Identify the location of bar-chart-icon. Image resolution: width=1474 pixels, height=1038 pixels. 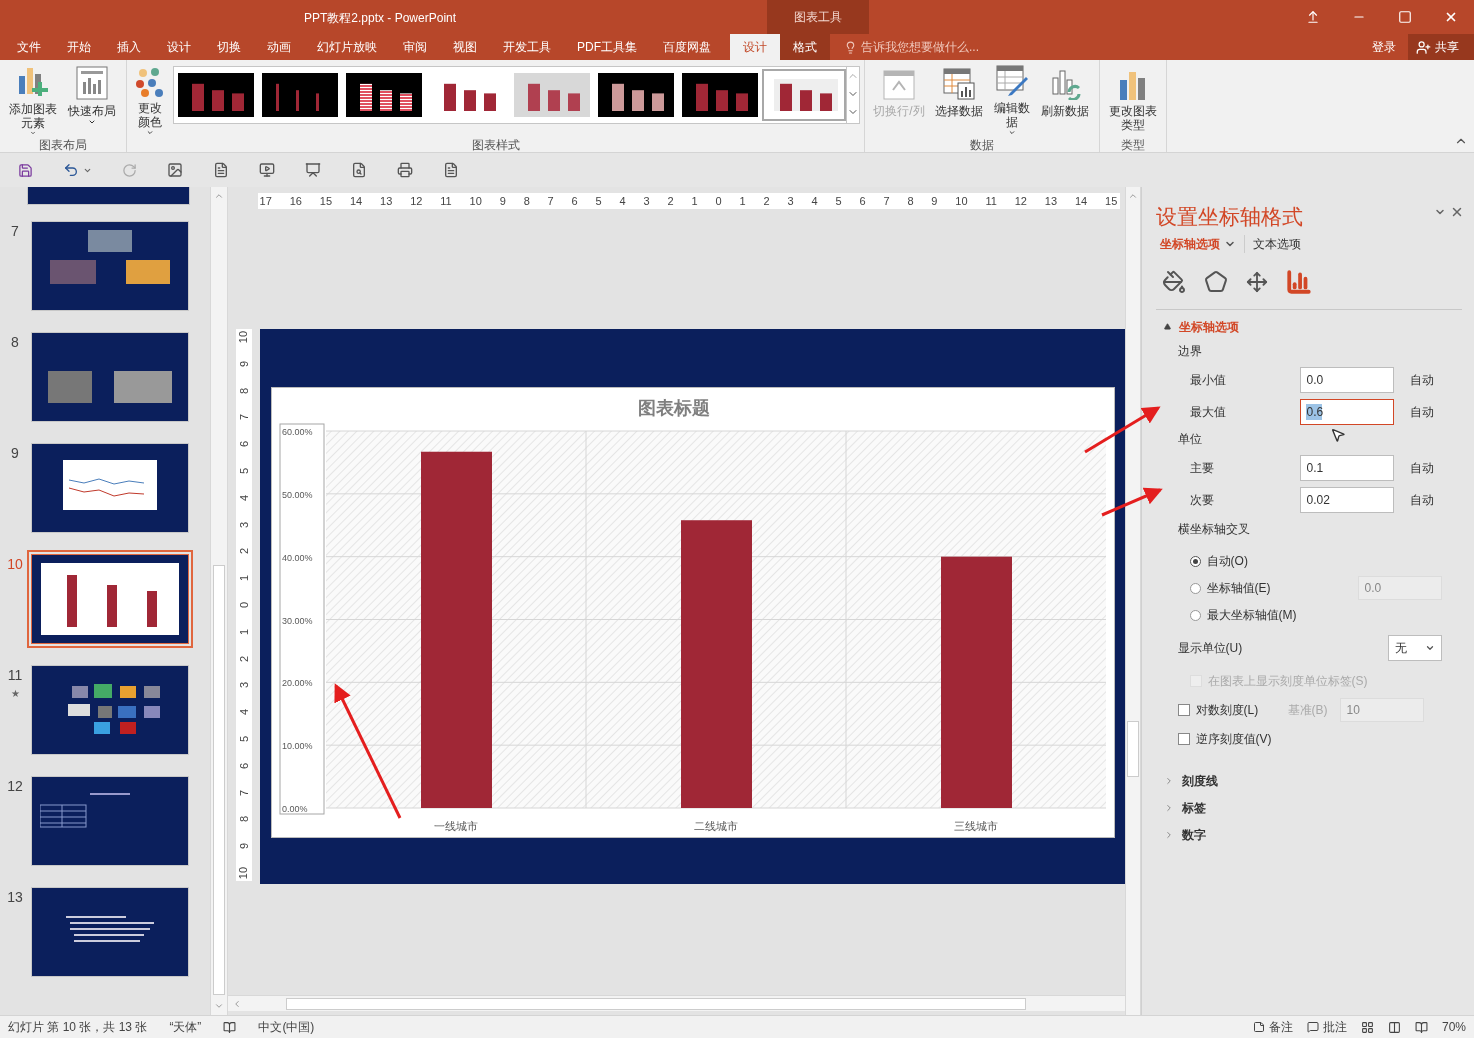
(1298, 281).